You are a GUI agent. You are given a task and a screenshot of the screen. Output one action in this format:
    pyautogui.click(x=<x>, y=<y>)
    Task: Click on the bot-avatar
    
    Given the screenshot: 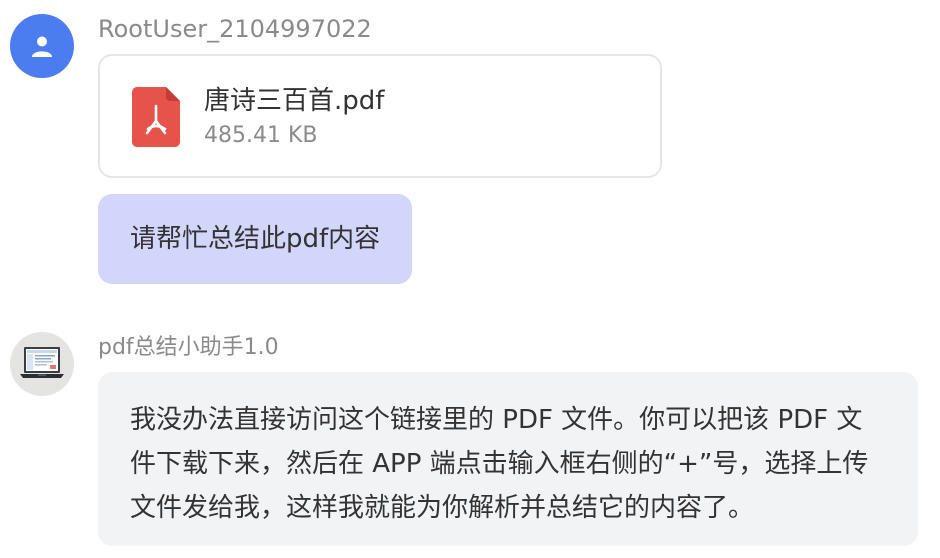 What is the action you would take?
    pyautogui.click(x=42, y=364)
    